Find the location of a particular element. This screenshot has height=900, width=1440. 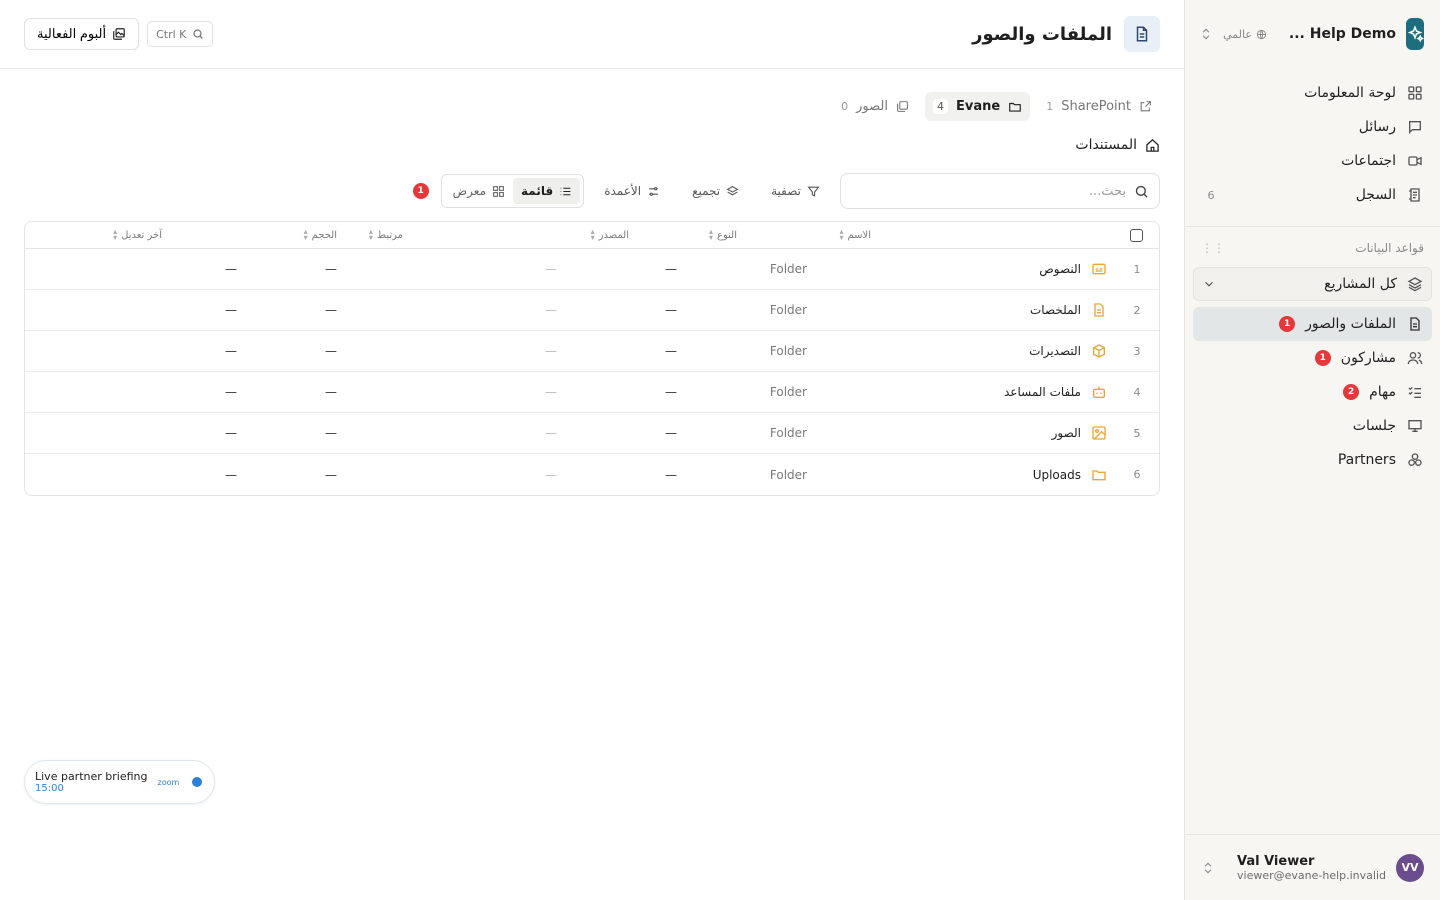

group-label: تجميع is located at coordinates (706, 191).